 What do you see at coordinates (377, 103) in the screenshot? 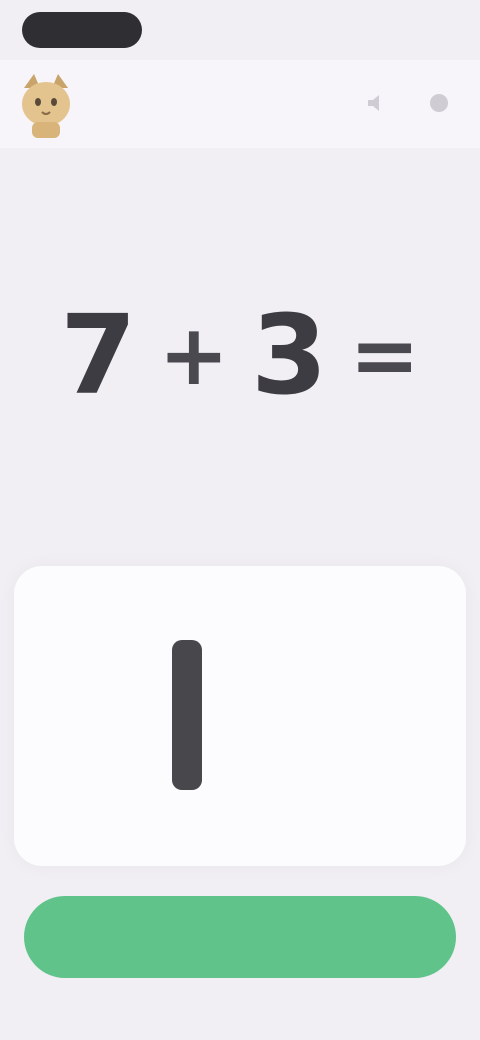
I see `volume-icon` at bounding box center [377, 103].